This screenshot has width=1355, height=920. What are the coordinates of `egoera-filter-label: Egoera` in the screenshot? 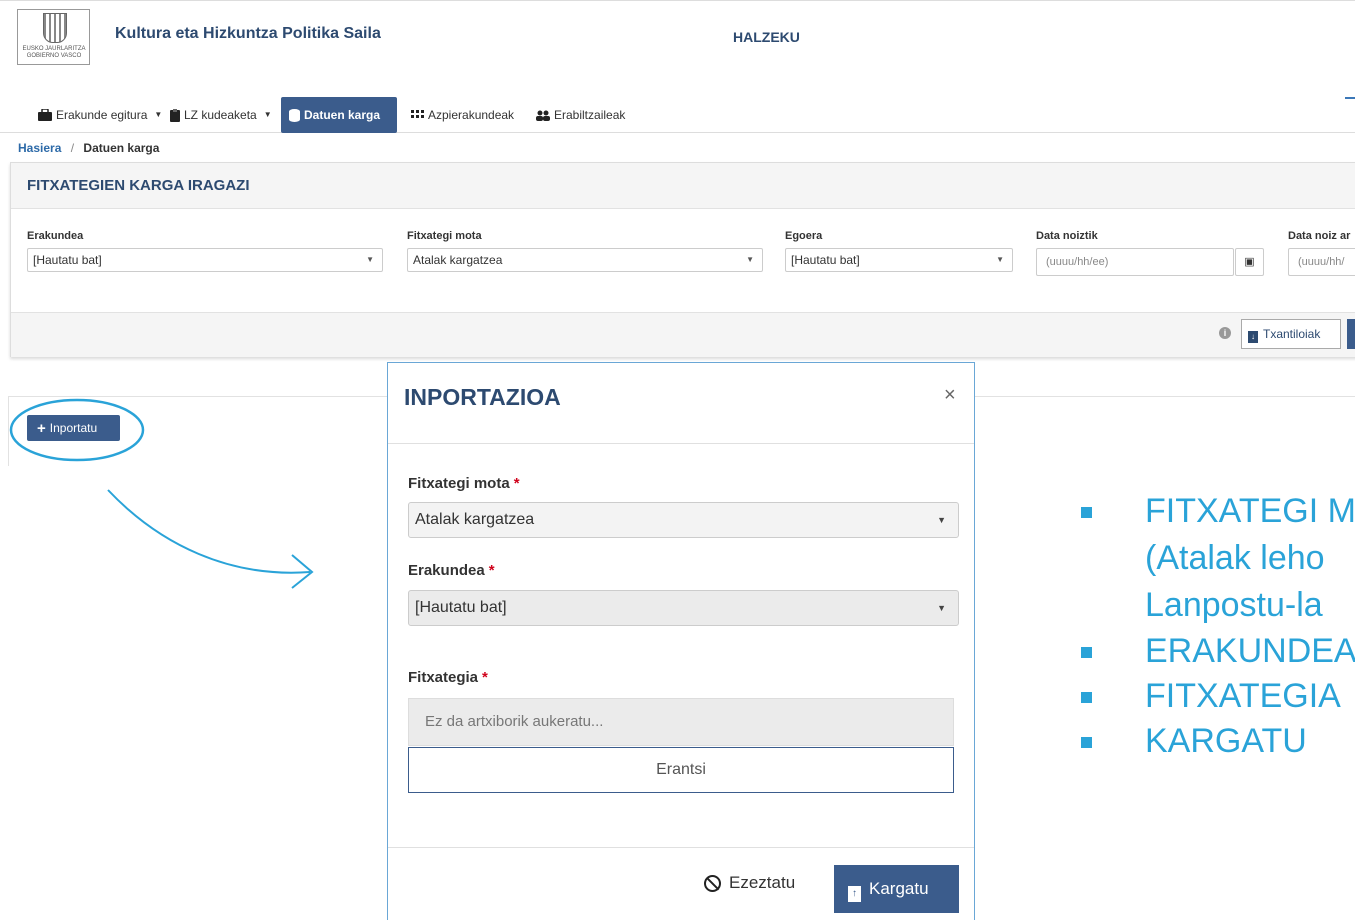 It's located at (804, 236).